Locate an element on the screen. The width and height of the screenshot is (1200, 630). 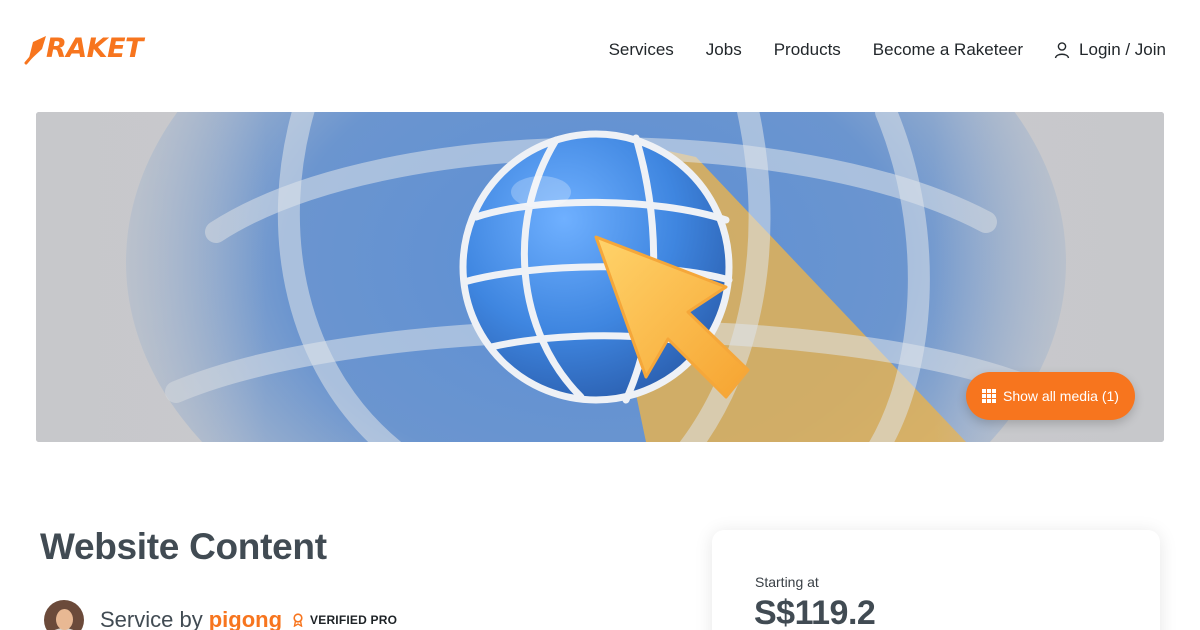
raket-logo: RAKET is located at coordinates (91, 49).